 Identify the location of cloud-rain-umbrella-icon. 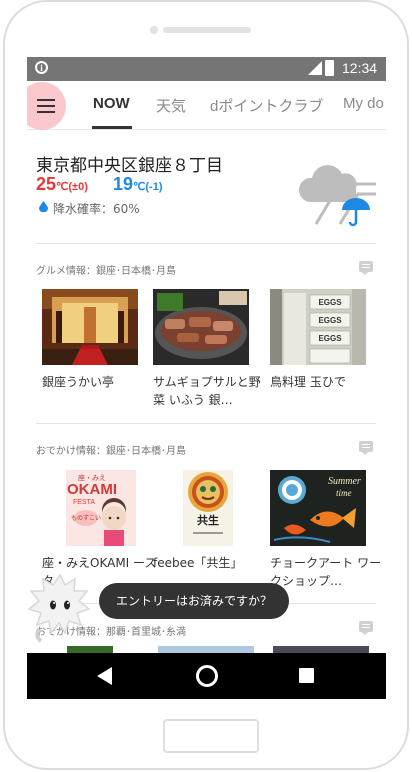
(337, 196).